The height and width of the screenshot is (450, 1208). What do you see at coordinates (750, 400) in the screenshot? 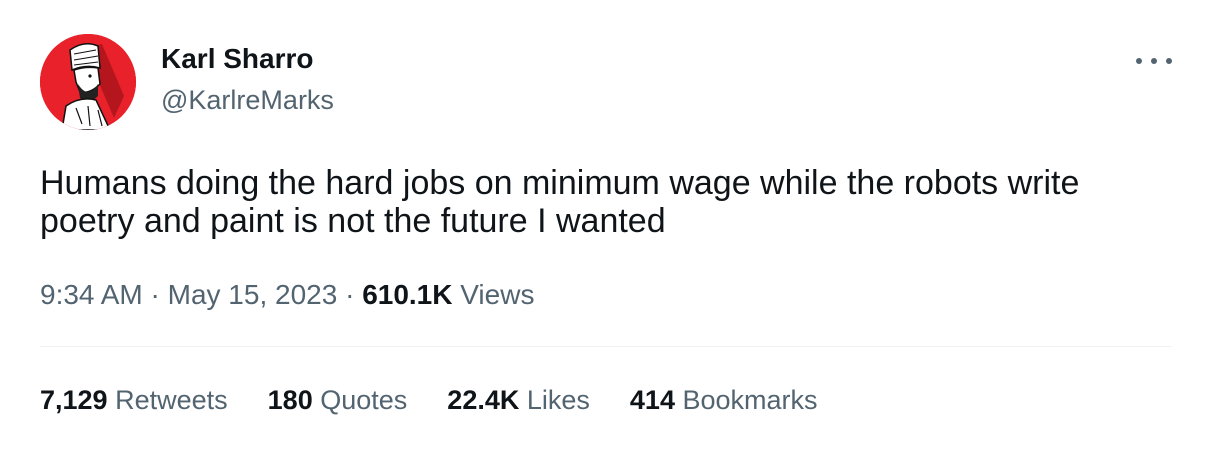
I see `bookmarks-label: Bookmarks` at bounding box center [750, 400].